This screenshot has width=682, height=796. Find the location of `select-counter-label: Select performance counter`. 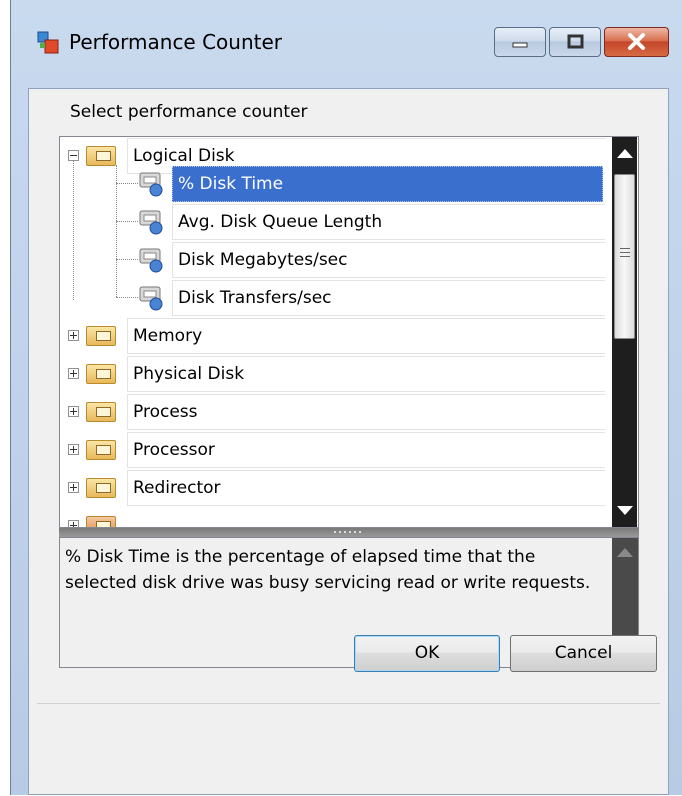

select-counter-label: Select performance counter is located at coordinates (189, 112).